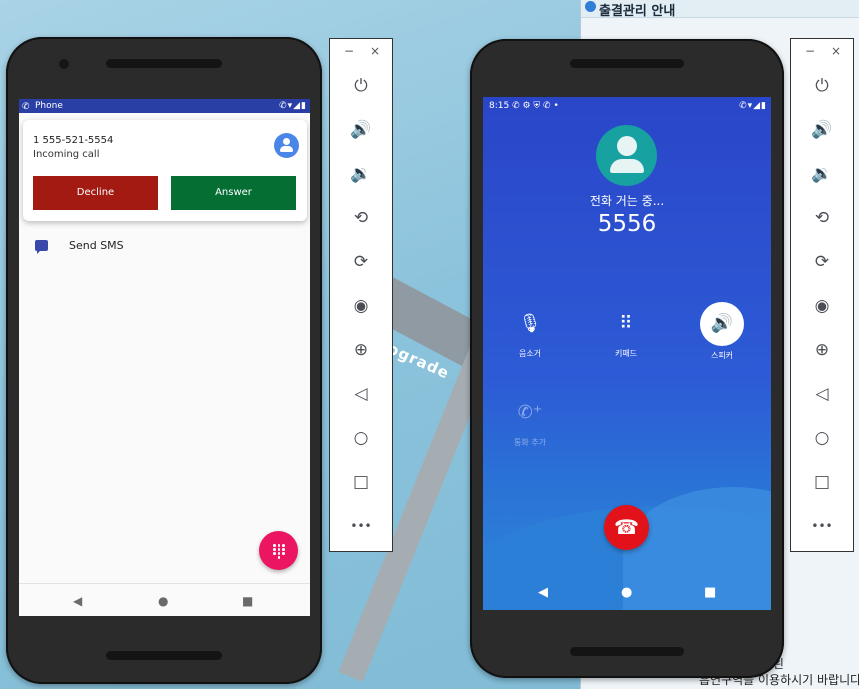  What do you see at coordinates (49, 106) in the screenshot?
I see `status-app-label: Phone` at bounding box center [49, 106].